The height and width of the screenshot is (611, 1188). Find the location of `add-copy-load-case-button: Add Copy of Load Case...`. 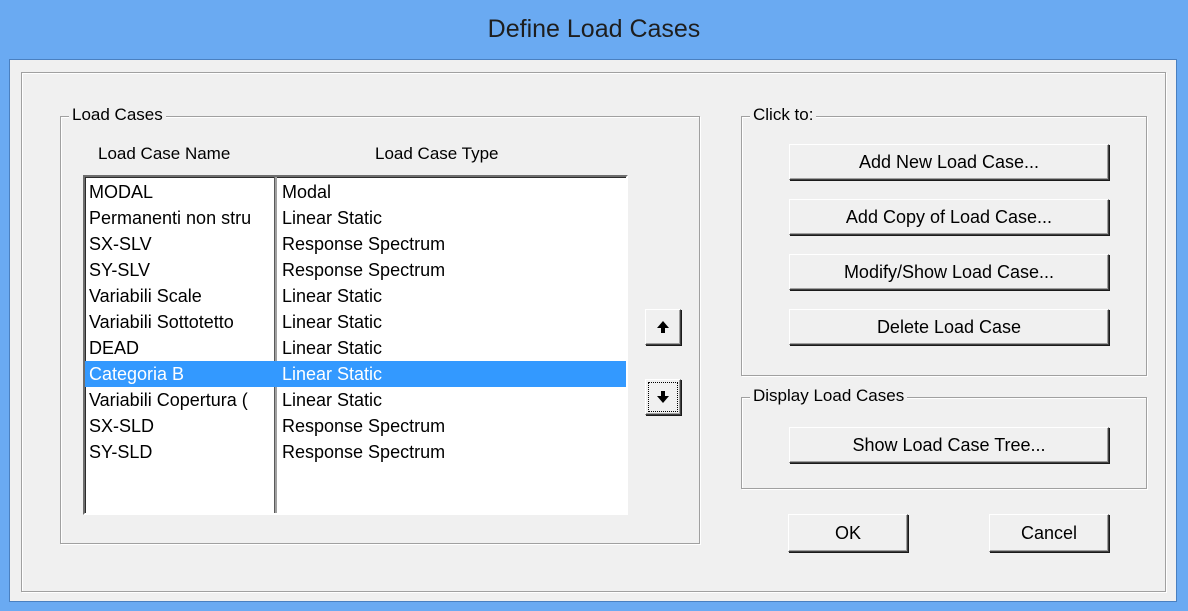

add-copy-load-case-button: Add Copy of Load Case... is located at coordinates (949, 217).